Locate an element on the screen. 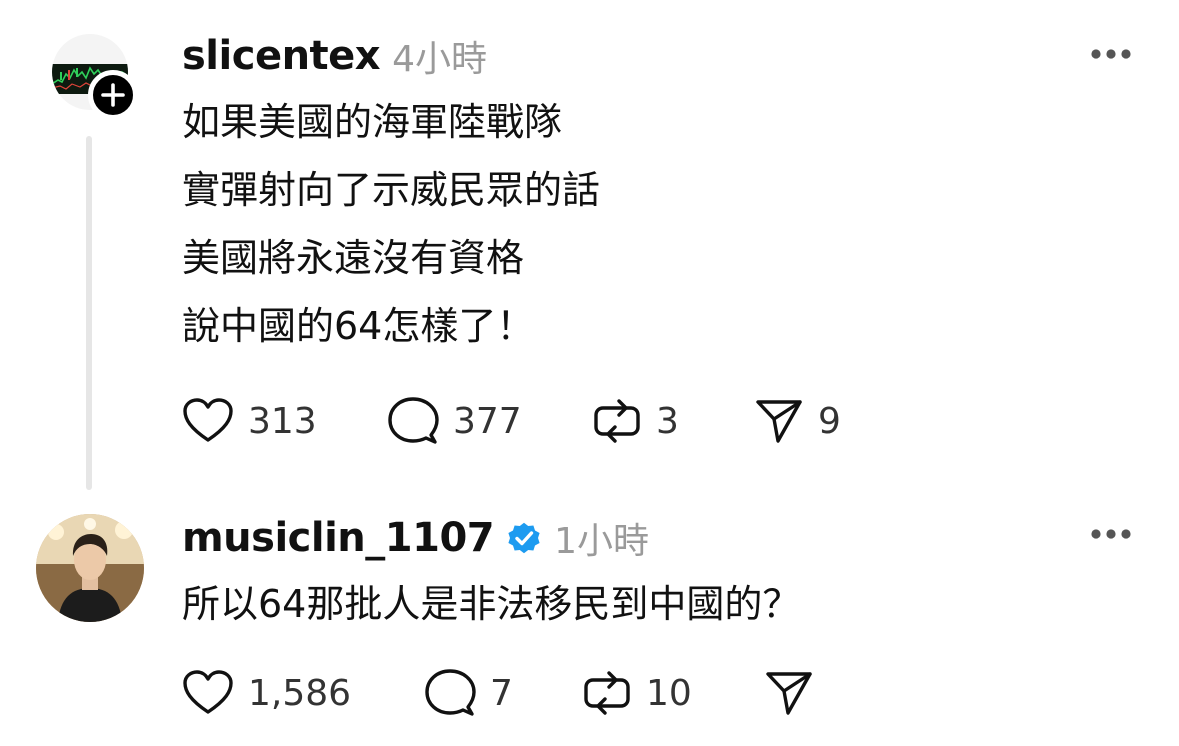  post-body-line: 實彈射向了示威民眾的話 is located at coordinates (391, 190).